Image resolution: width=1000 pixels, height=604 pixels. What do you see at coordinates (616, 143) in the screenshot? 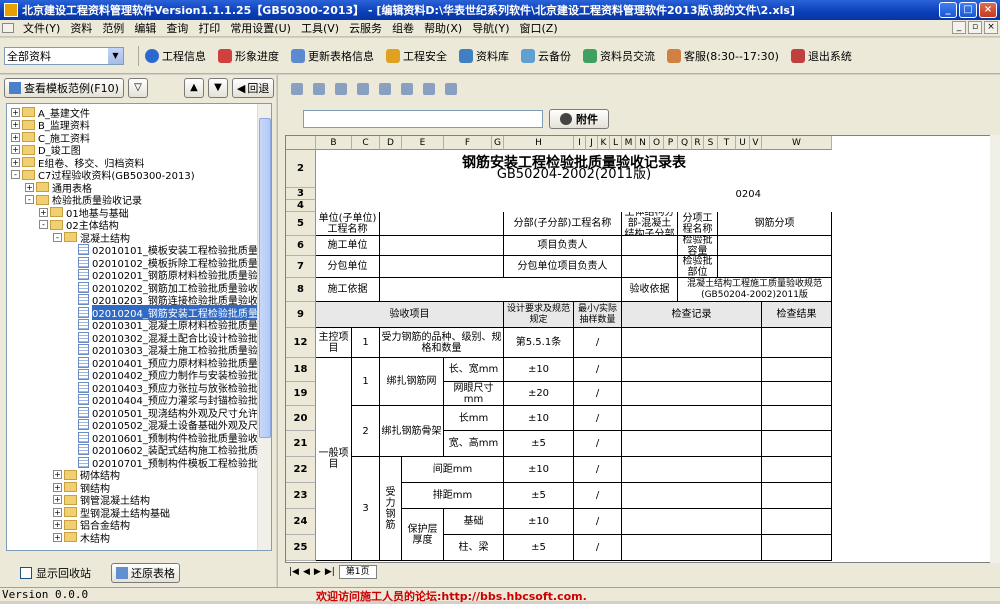
I see `column-header: L` at bounding box center [616, 143].